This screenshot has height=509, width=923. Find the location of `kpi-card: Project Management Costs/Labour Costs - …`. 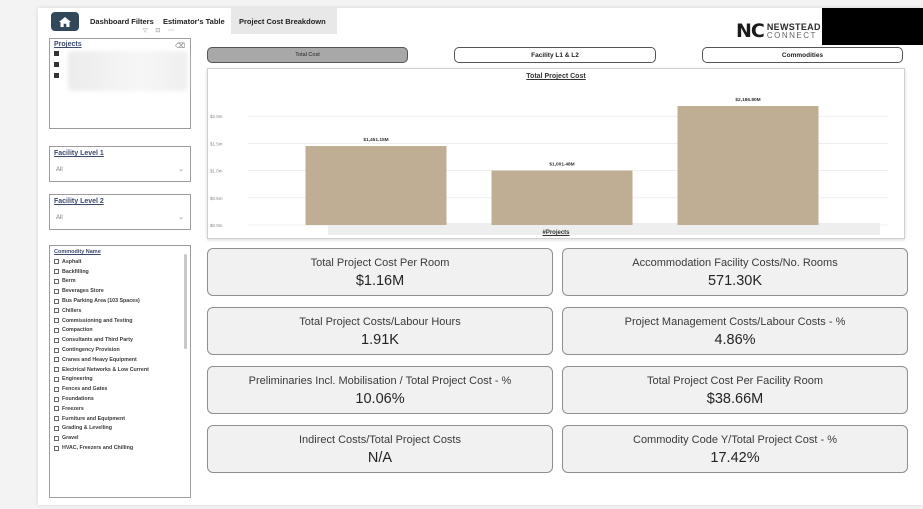

kpi-card: Project Management Costs/Labour Costs - … is located at coordinates (735, 331).